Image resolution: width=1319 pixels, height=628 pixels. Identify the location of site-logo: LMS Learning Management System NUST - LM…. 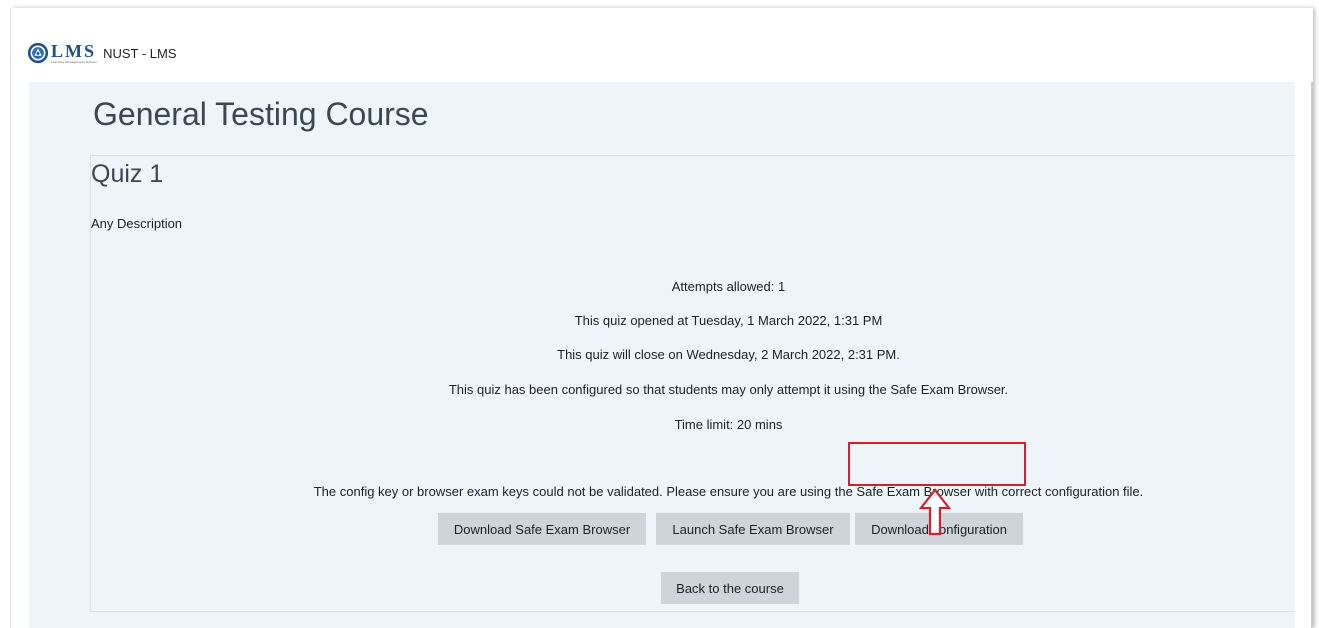
(102, 53).